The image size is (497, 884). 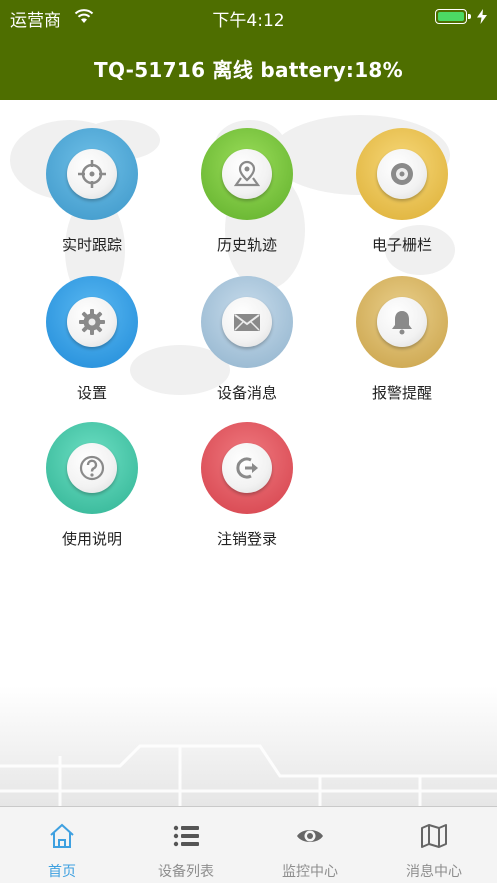 I want to click on tab-label: 监控中心, so click(x=310, y=872).